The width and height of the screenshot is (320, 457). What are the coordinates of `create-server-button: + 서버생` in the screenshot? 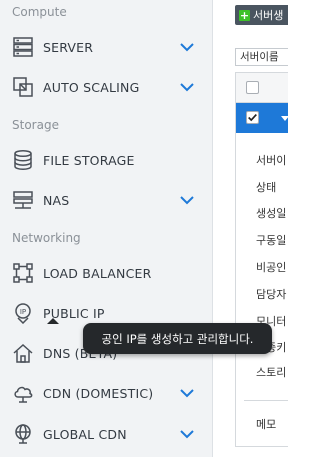 It's located at (261, 15).